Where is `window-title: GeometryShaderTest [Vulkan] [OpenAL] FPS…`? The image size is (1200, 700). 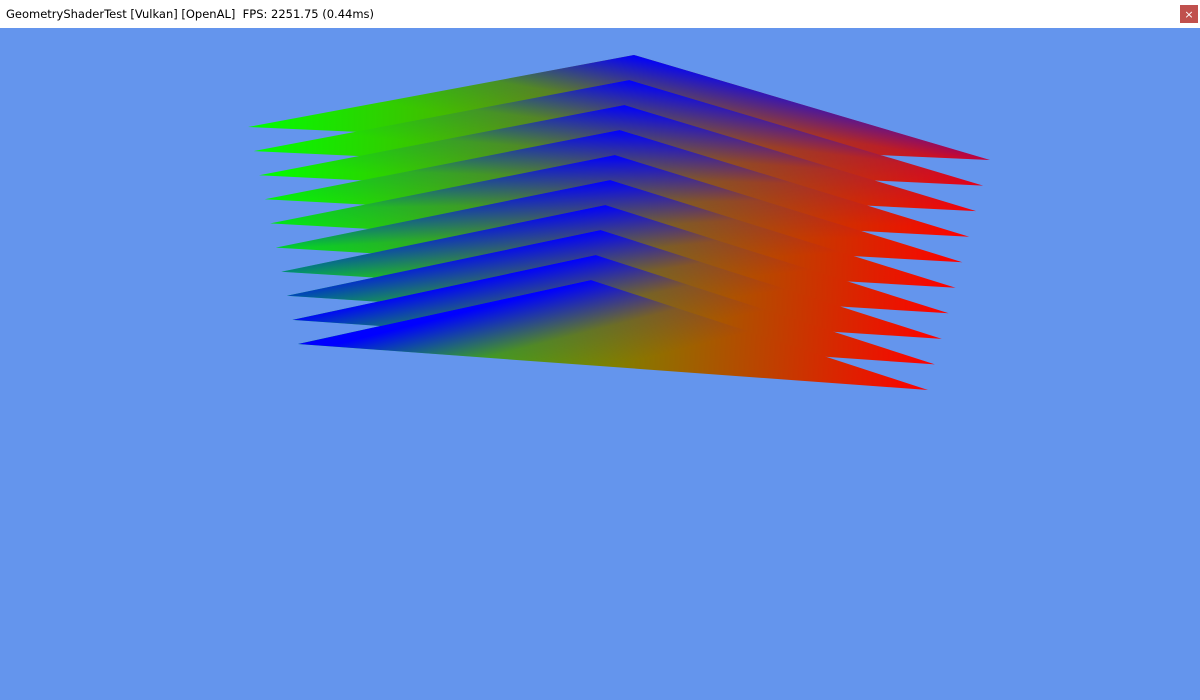
window-title: GeometryShaderTest [Vulkan] [OpenAL] FPS… is located at coordinates (190, 14).